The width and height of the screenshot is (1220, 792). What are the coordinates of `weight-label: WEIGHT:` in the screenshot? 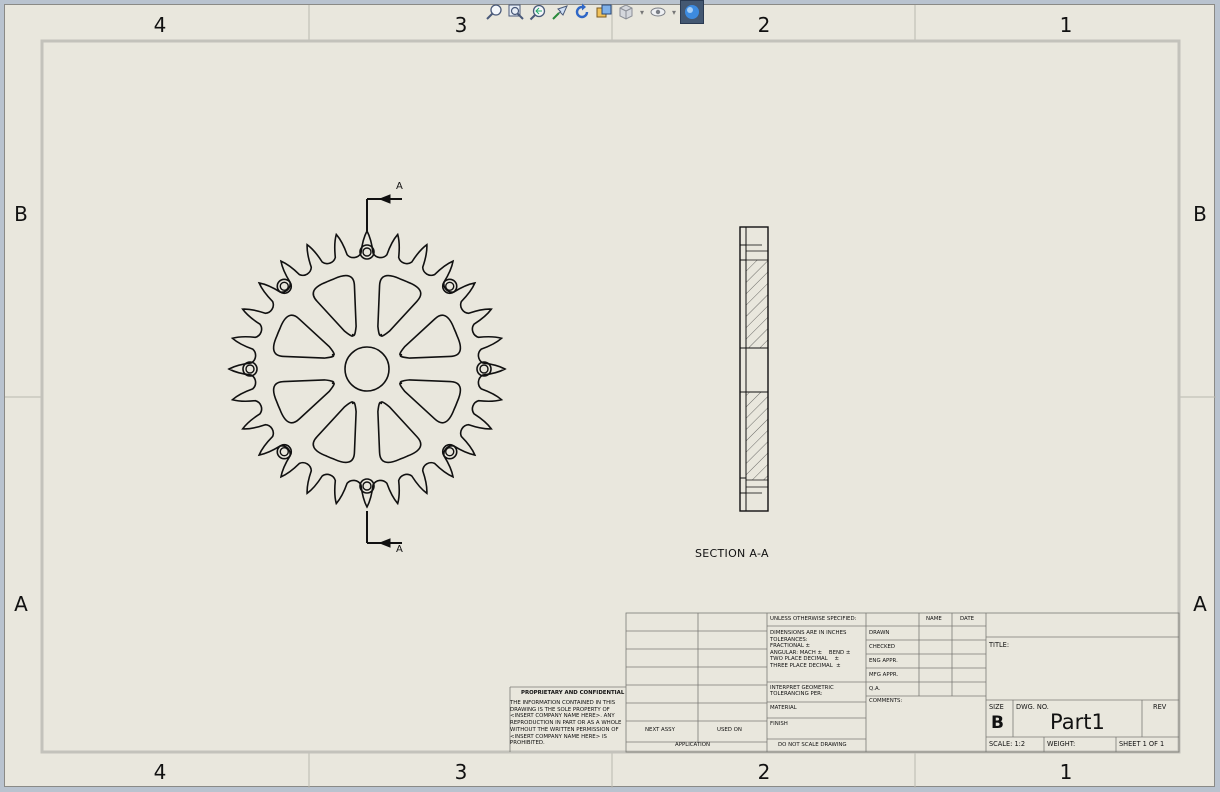 It's located at (1061, 744).